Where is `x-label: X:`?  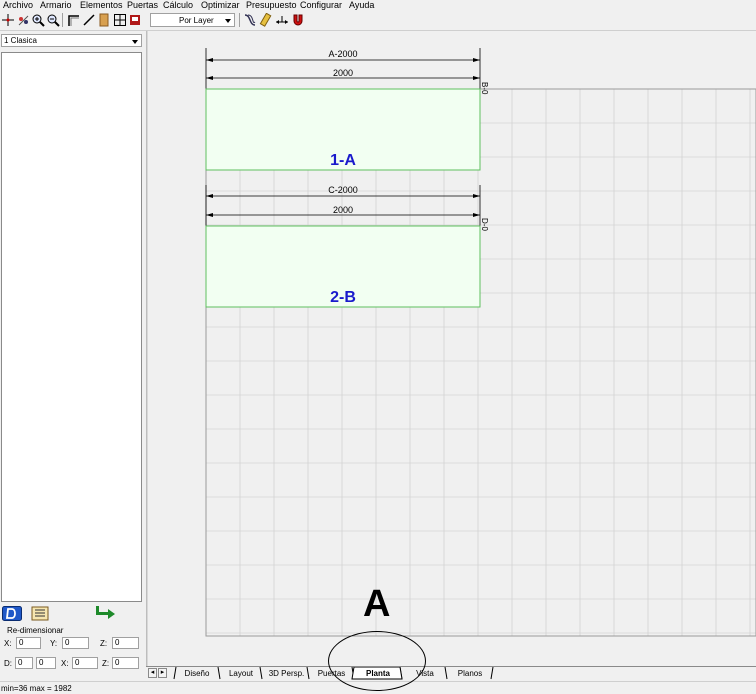 x-label: X: is located at coordinates (8, 643).